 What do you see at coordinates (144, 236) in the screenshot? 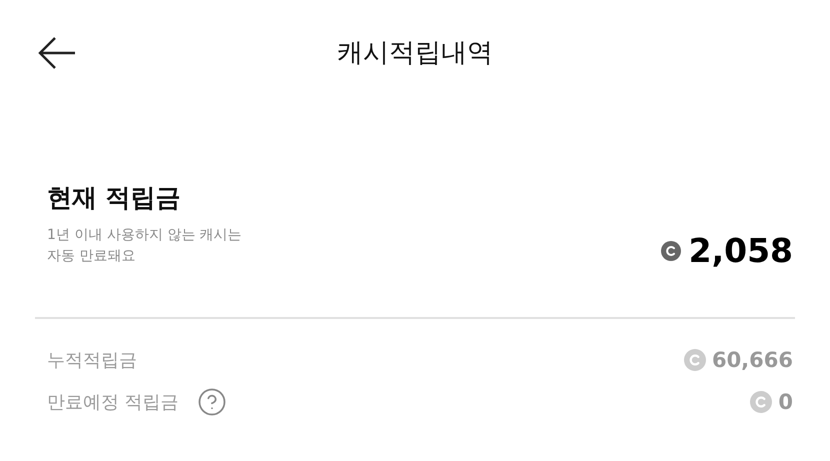
I see `expiry-note: 1년 이내 사용하지 않는 캐시는` at bounding box center [144, 236].